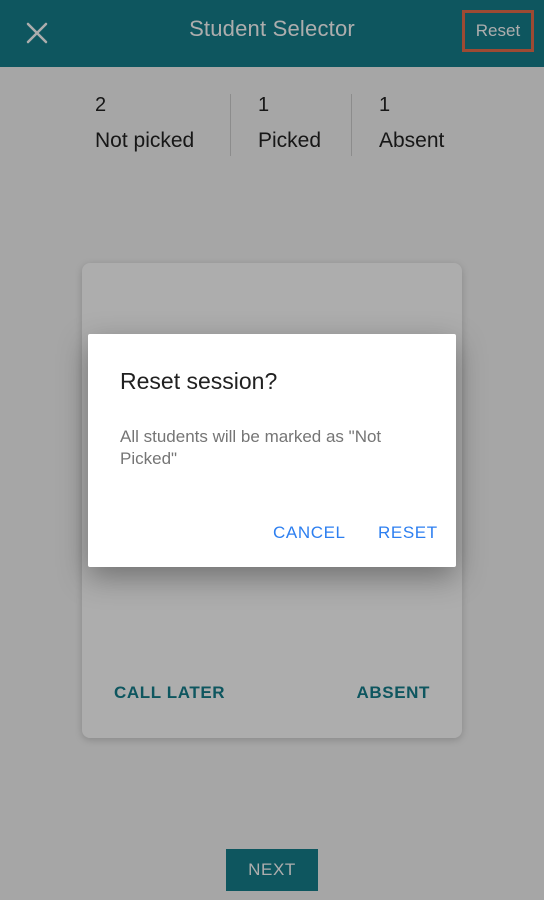  What do you see at coordinates (309, 533) in the screenshot?
I see `cancel-button: CANCEL` at bounding box center [309, 533].